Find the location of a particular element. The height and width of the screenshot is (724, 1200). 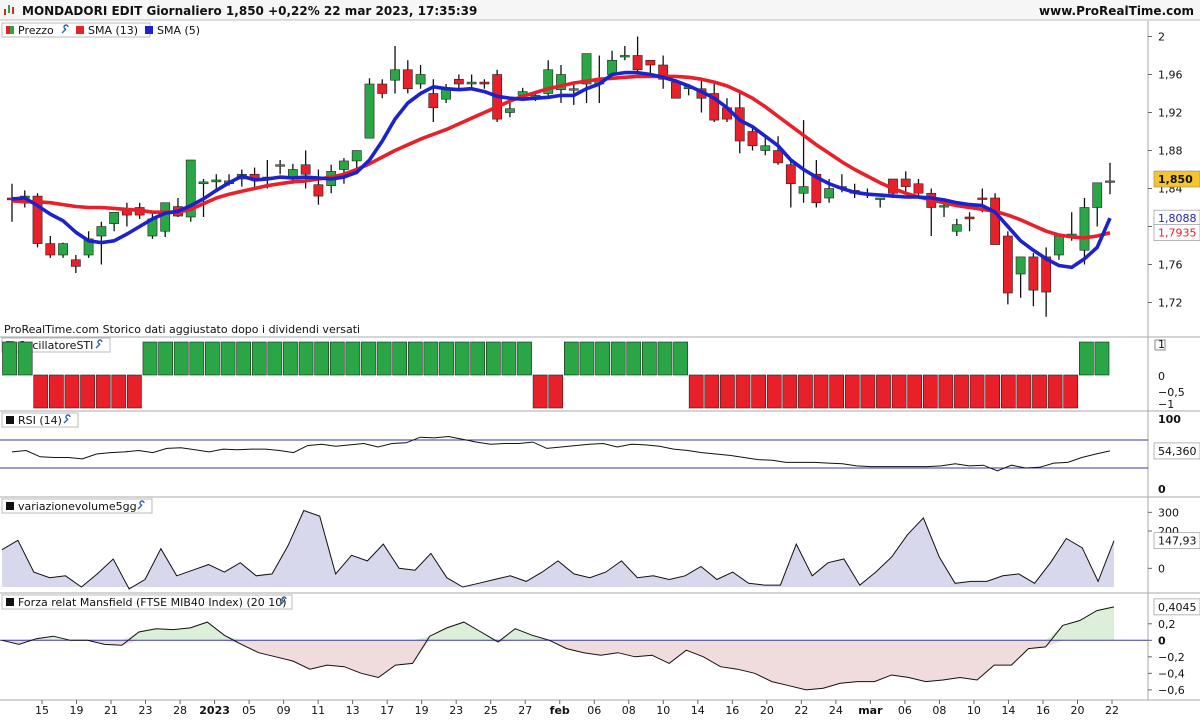

oscillator-bars is located at coordinates (556, 375).